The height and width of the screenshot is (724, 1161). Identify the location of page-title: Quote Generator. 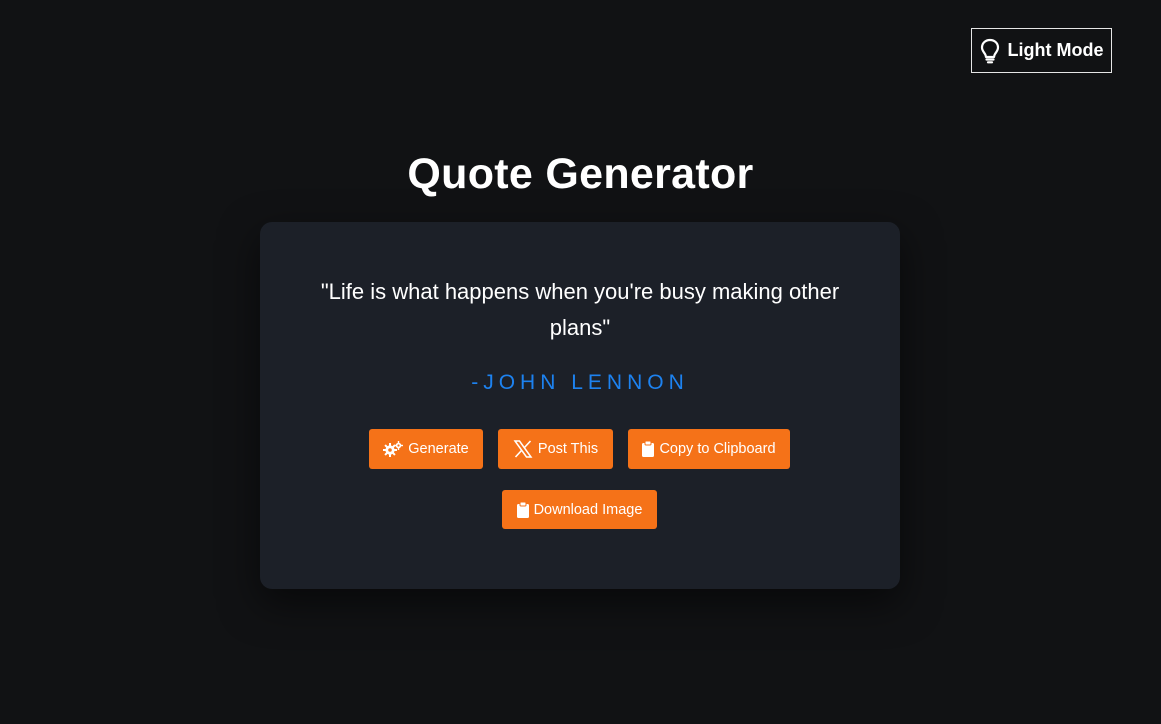
(580, 174).